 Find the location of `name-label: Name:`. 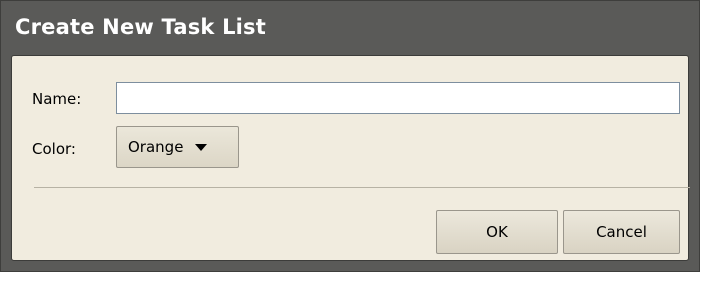

name-label: Name: is located at coordinates (57, 99).